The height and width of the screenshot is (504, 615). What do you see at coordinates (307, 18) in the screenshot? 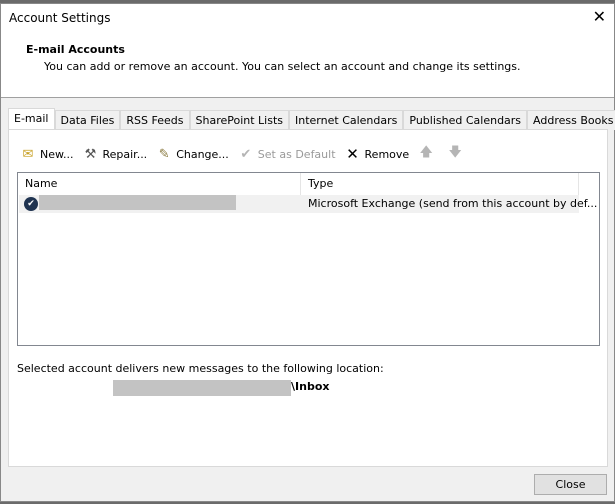
I see `title-bar: Account Settings ✕` at bounding box center [307, 18].